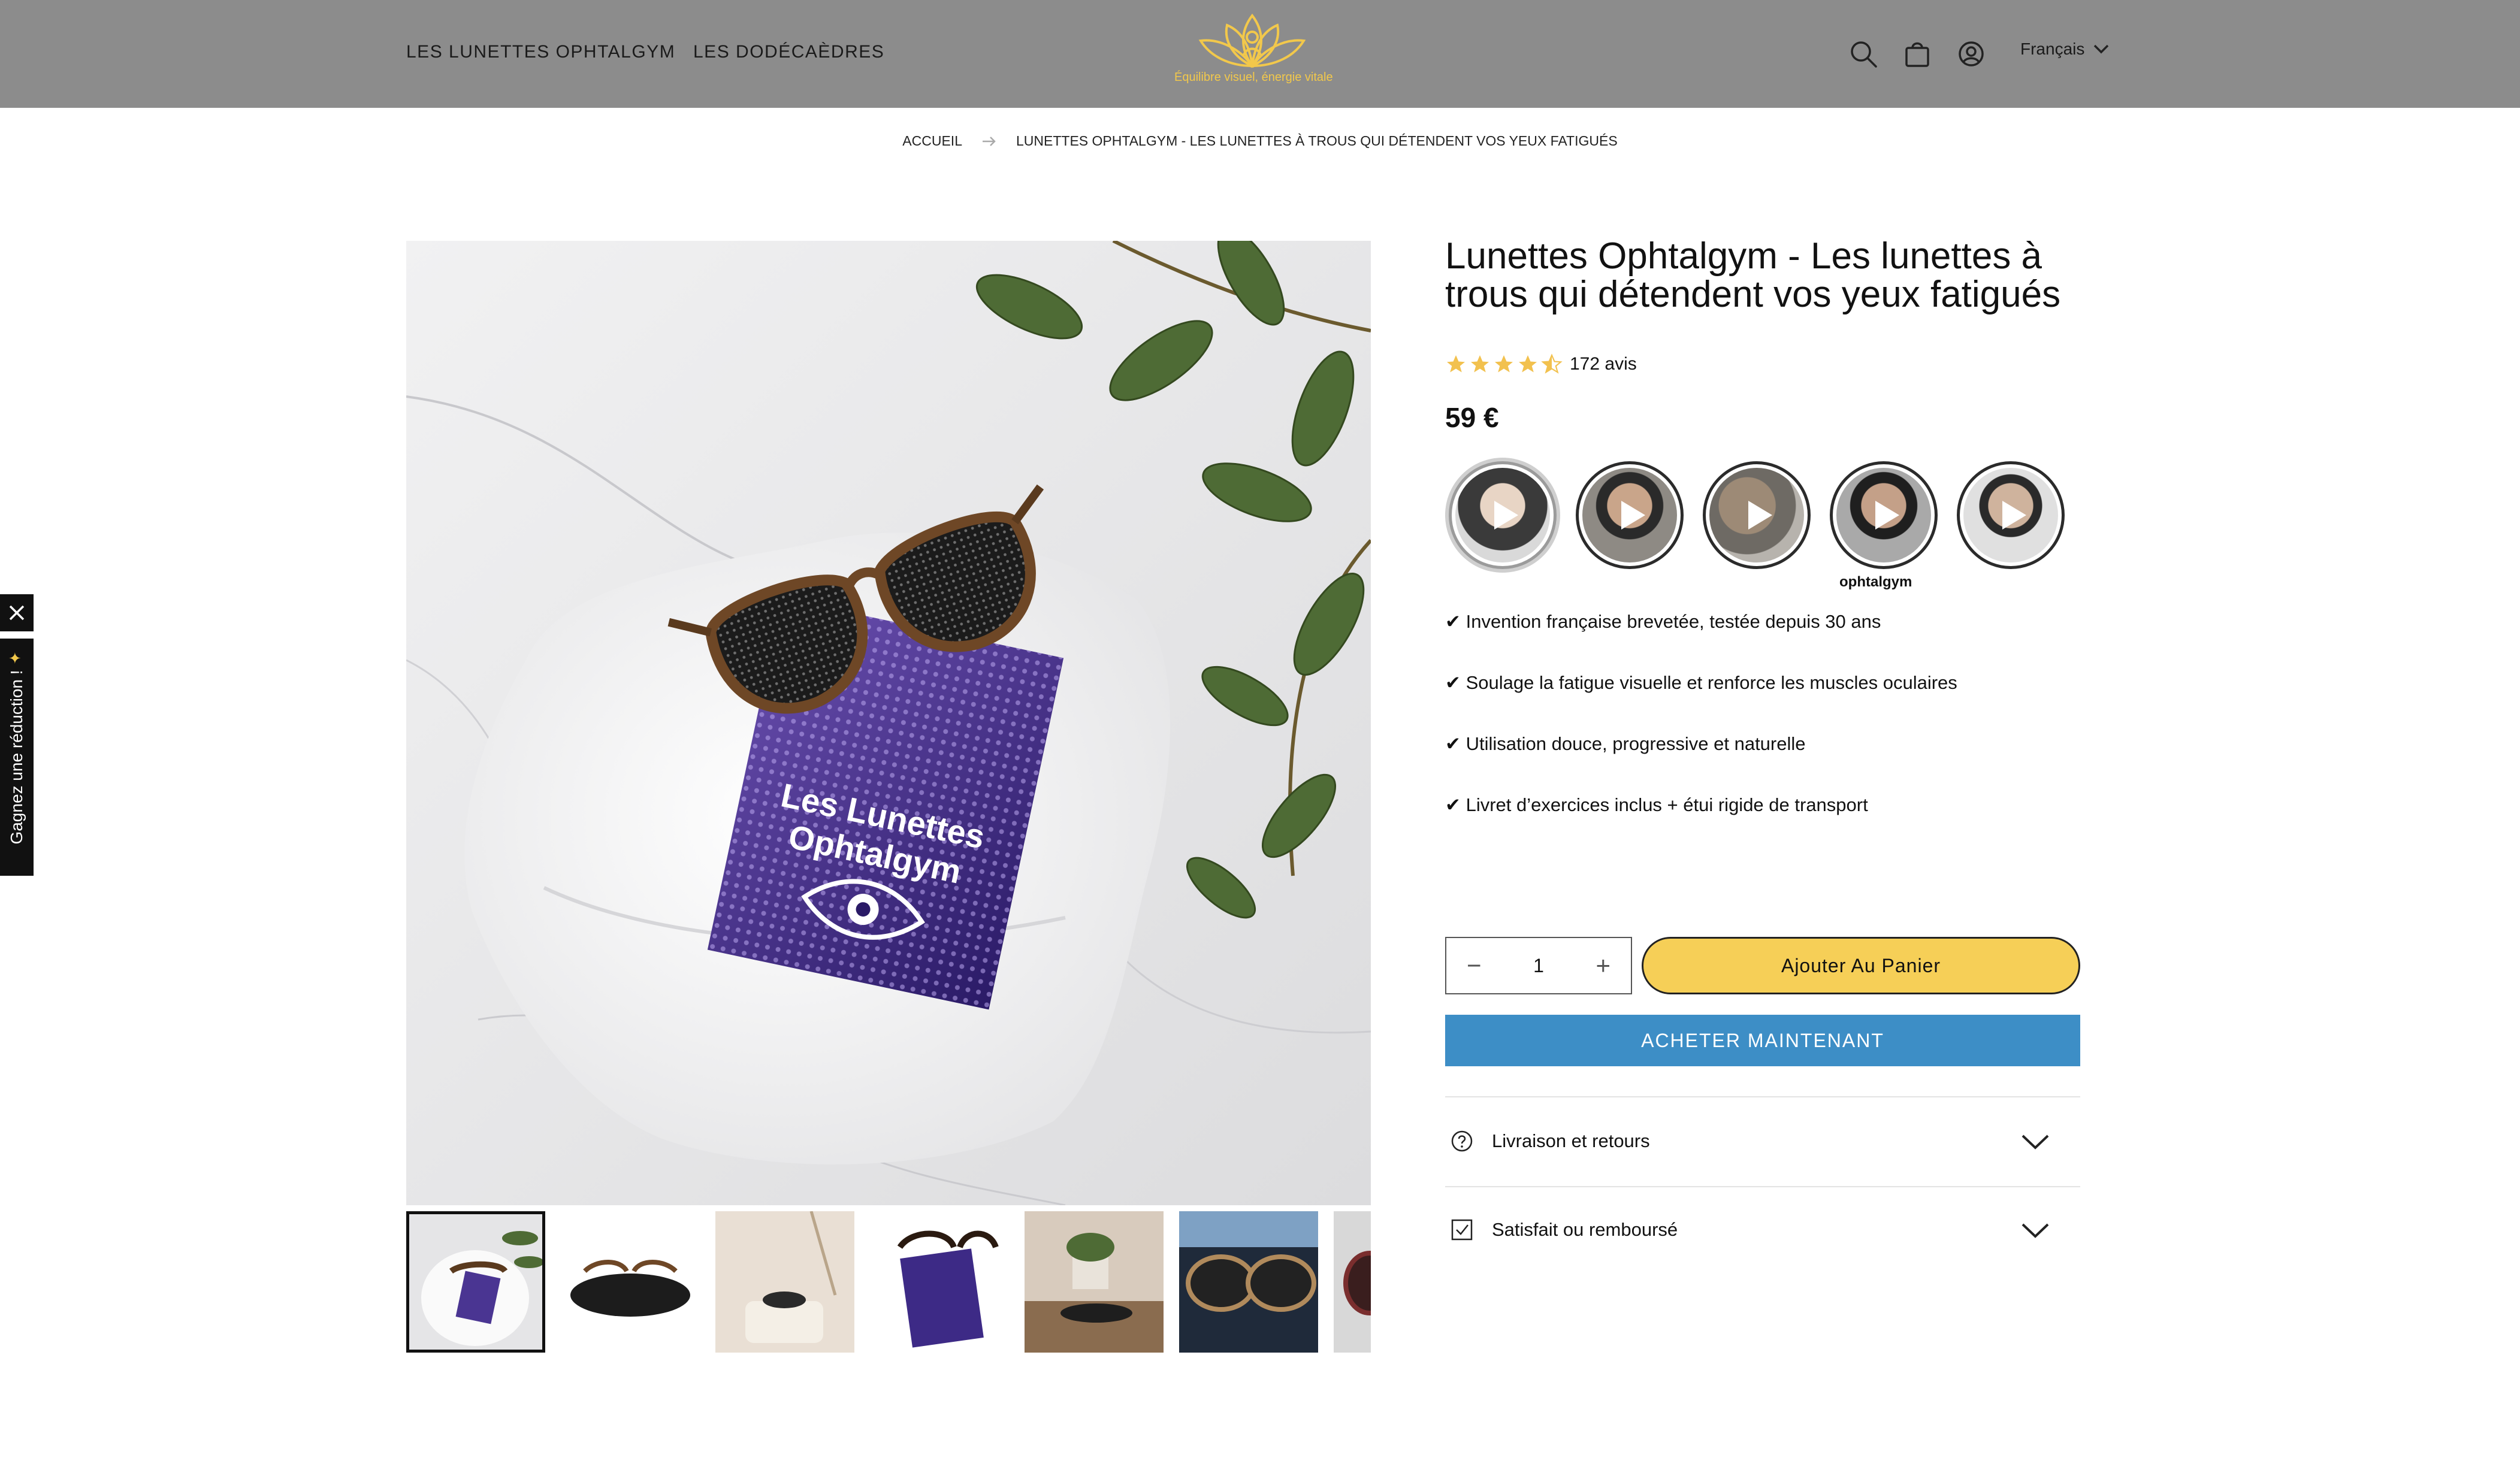 The image size is (2520, 1470). Describe the element at coordinates (1864, 54) in the screenshot. I see `search-icon` at that location.